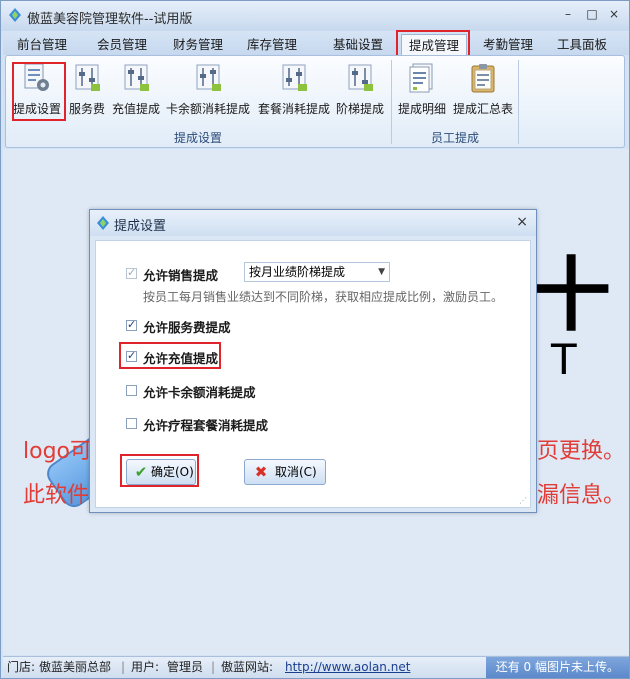 The width and height of the screenshot is (630, 679). What do you see at coordinates (381, 272) in the screenshot?
I see `chevron-down-icon: ▼` at bounding box center [381, 272].